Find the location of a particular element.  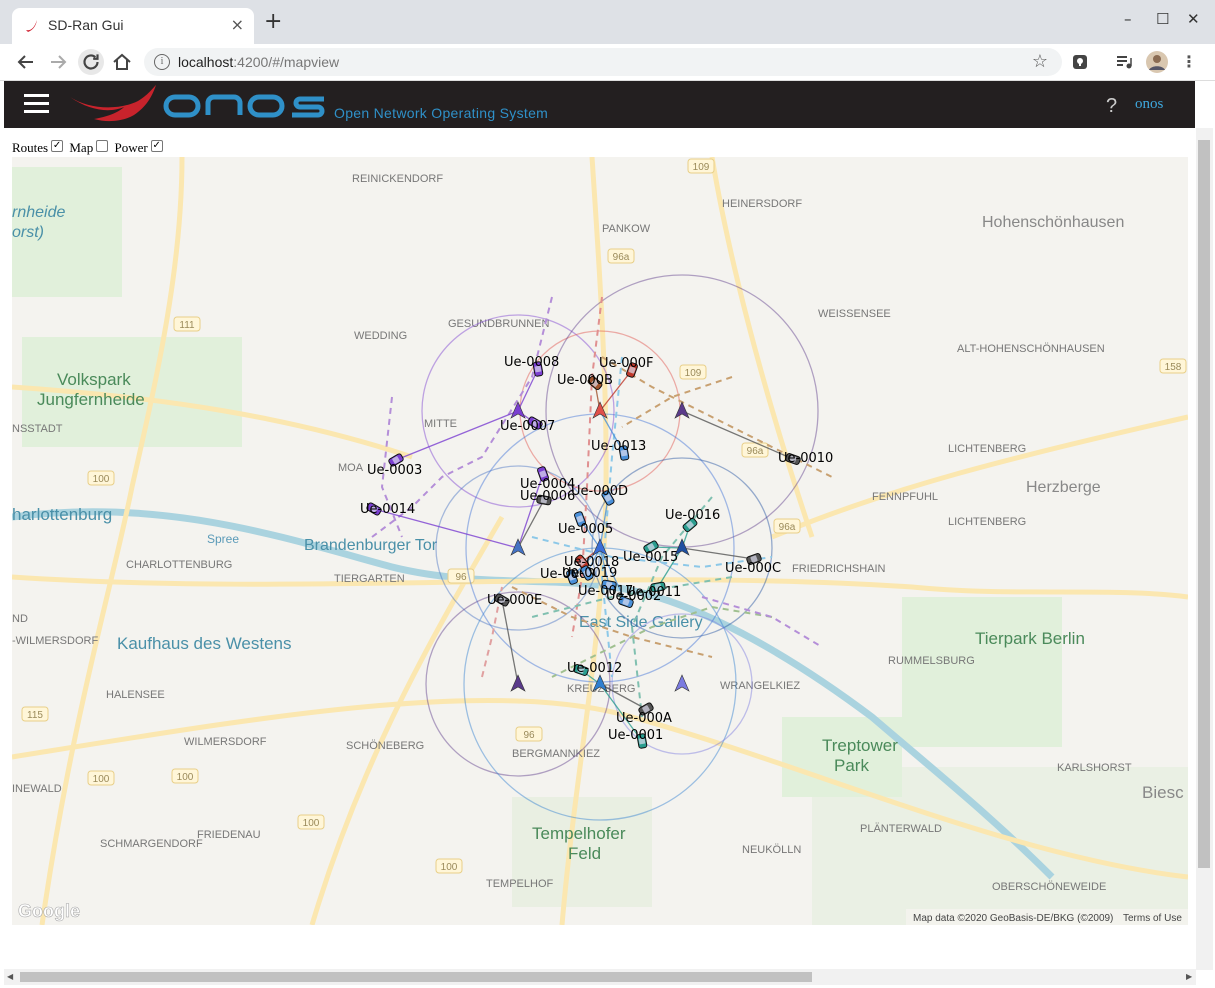

svg-text: 111 is located at coordinates (187, 325).